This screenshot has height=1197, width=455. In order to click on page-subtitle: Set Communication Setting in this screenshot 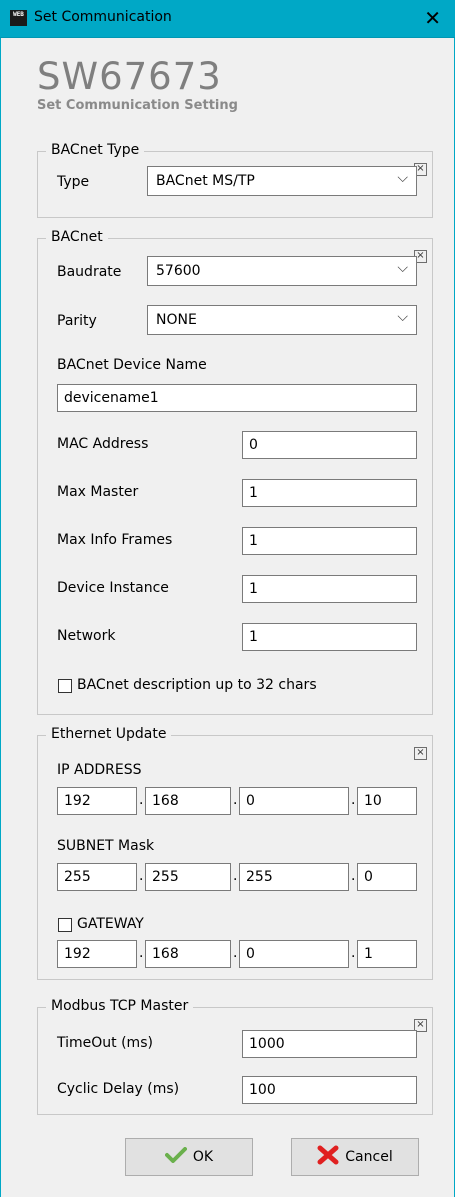, I will do `click(137, 105)`.